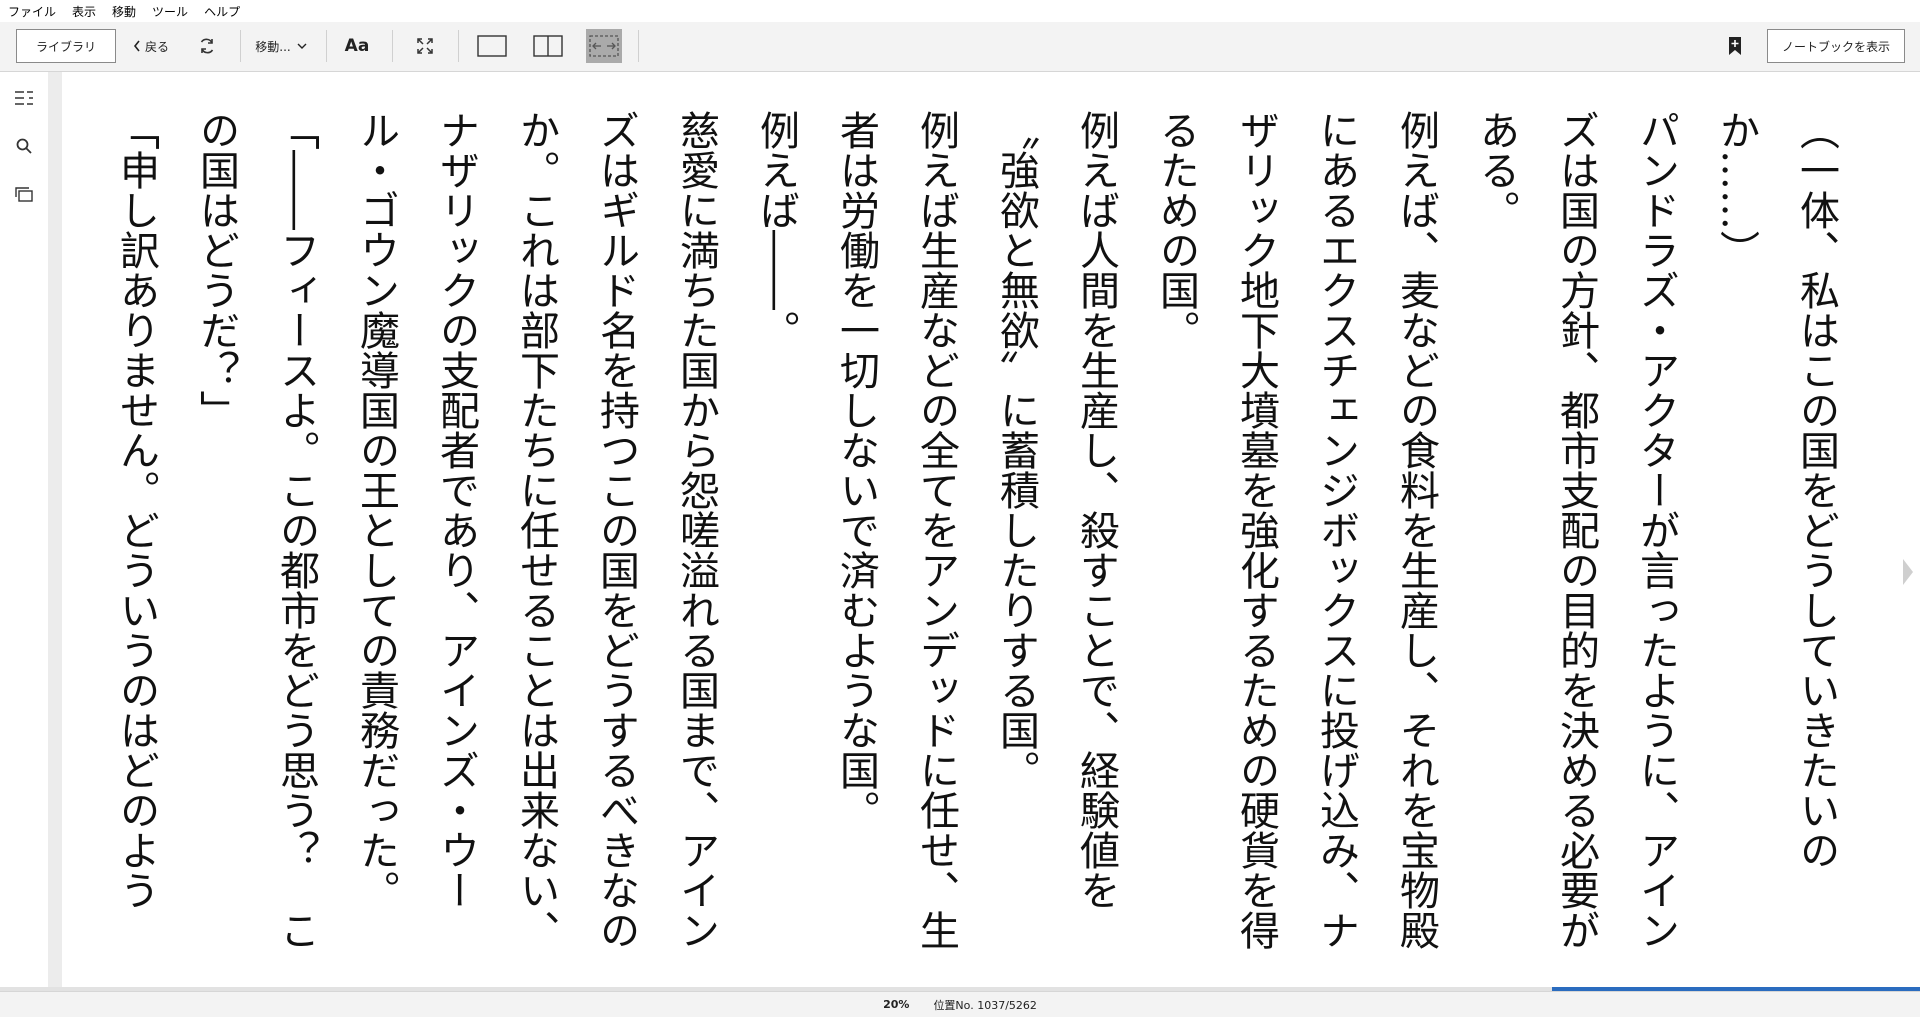 Image resolution: width=1920 pixels, height=1017 pixels. I want to click on back-button: 戻る, so click(151, 46).